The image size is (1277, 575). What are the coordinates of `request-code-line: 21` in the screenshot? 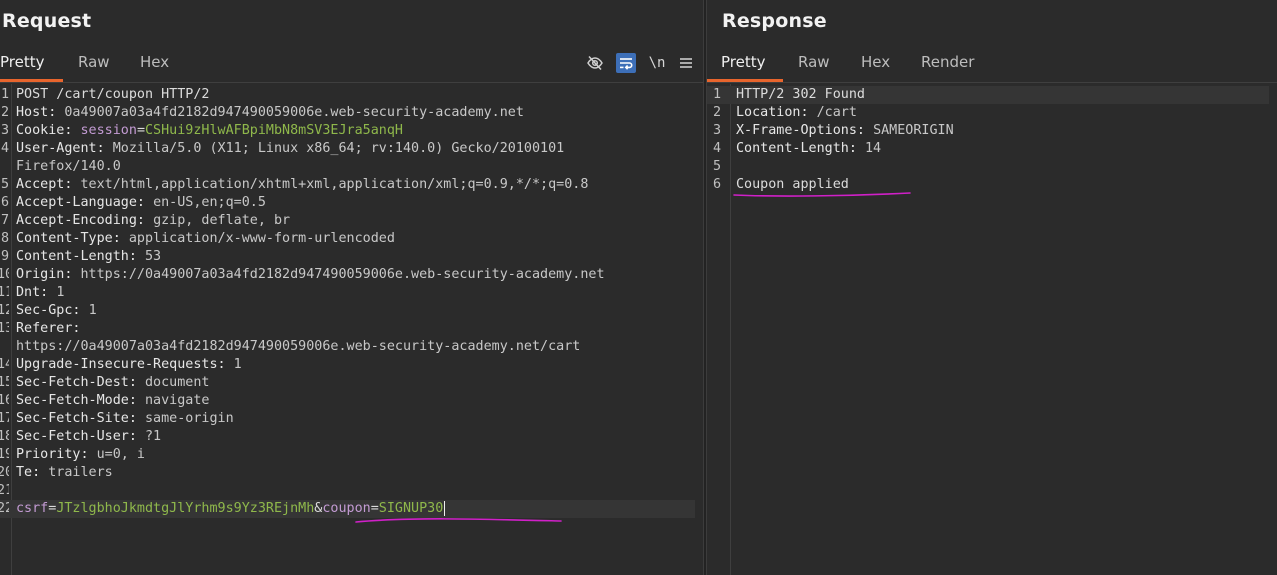 It's located at (347, 491).